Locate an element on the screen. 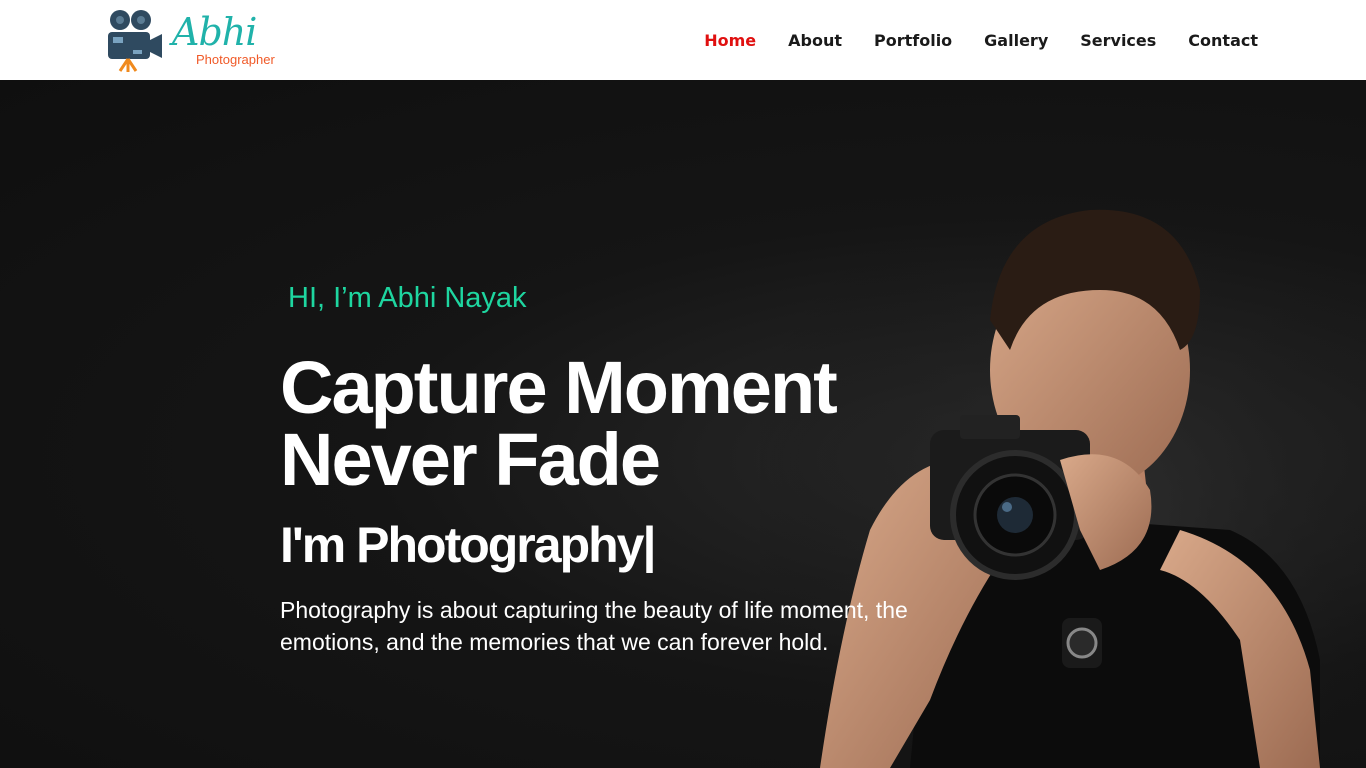  logo-name: Abhi is located at coordinates (214, 32).